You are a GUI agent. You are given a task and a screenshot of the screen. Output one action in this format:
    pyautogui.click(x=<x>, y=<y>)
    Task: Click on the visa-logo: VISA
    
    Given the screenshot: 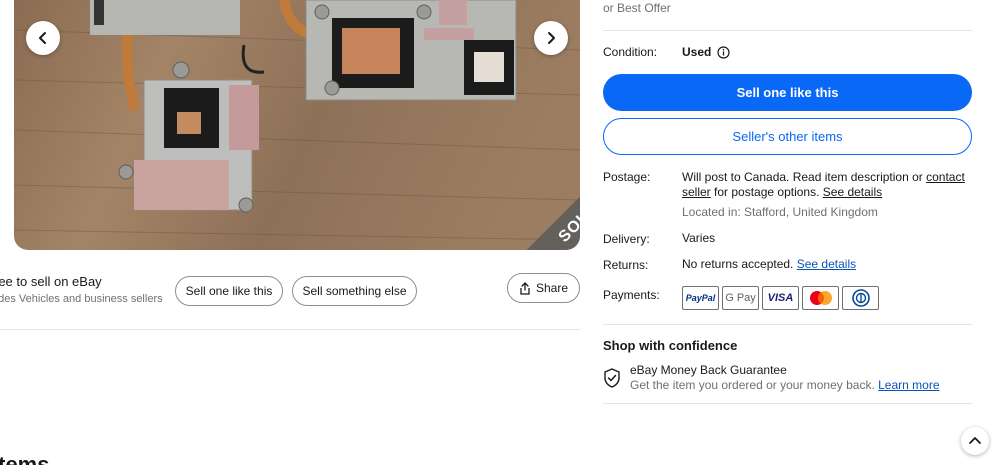 What is the action you would take?
    pyautogui.click(x=780, y=298)
    